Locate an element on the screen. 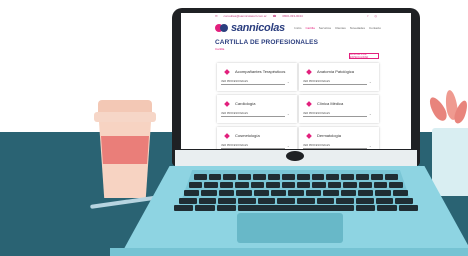  site-logo-text: sannicolas is located at coordinates (258, 28).